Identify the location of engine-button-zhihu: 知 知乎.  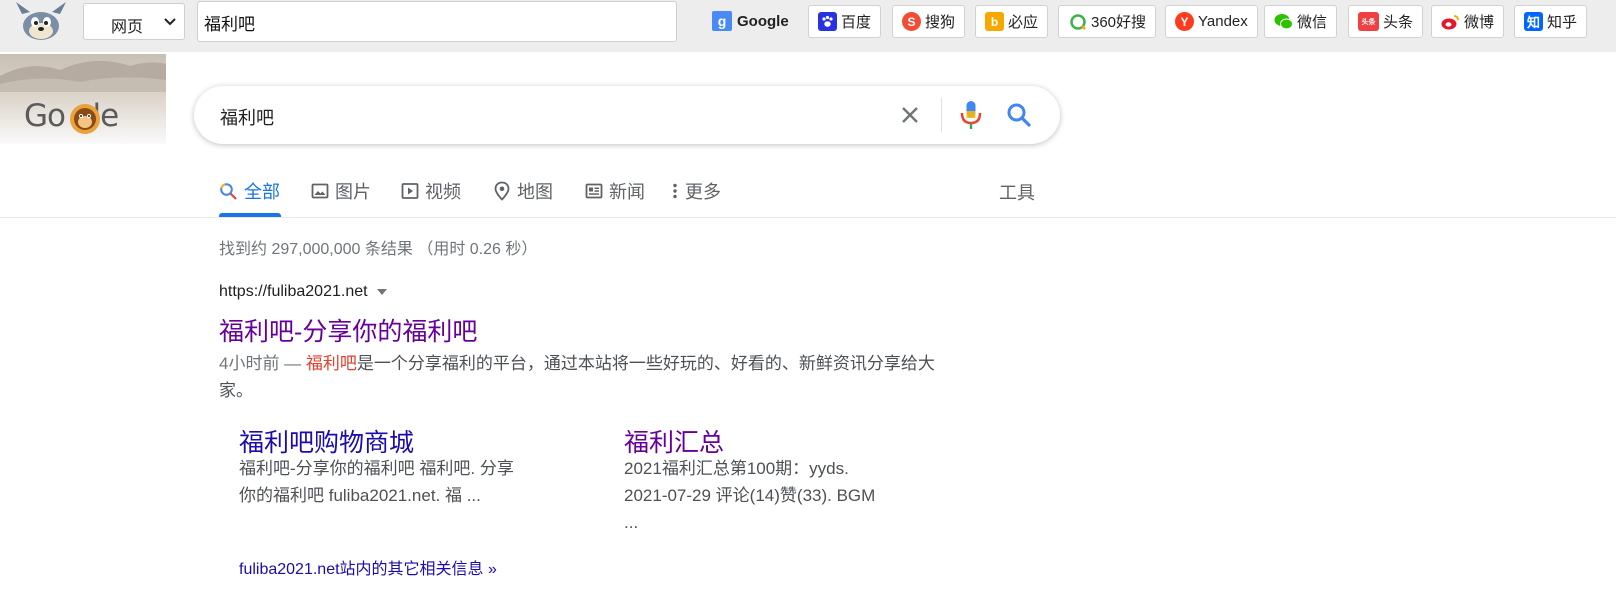
(1551, 21).